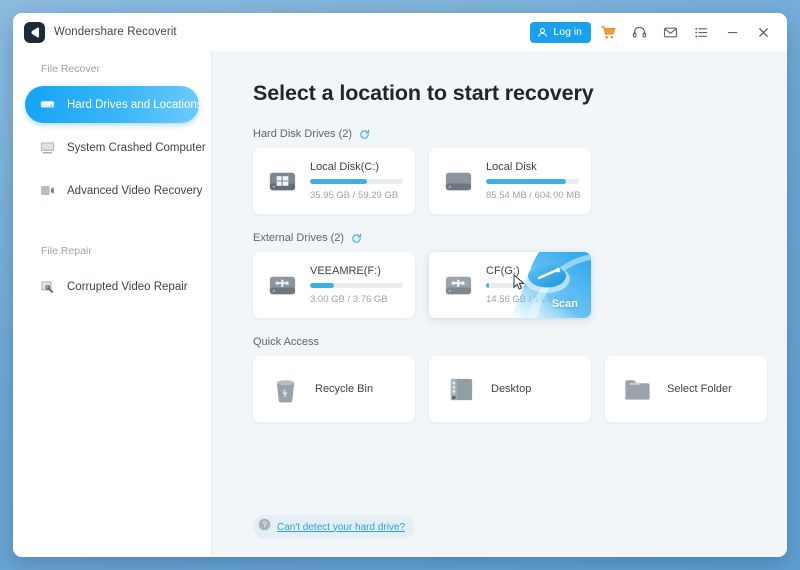 The height and width of the screenshot is (570, 800). I want to click on sidebar-group-label-file-recover: File Recover, so click(70, 69).